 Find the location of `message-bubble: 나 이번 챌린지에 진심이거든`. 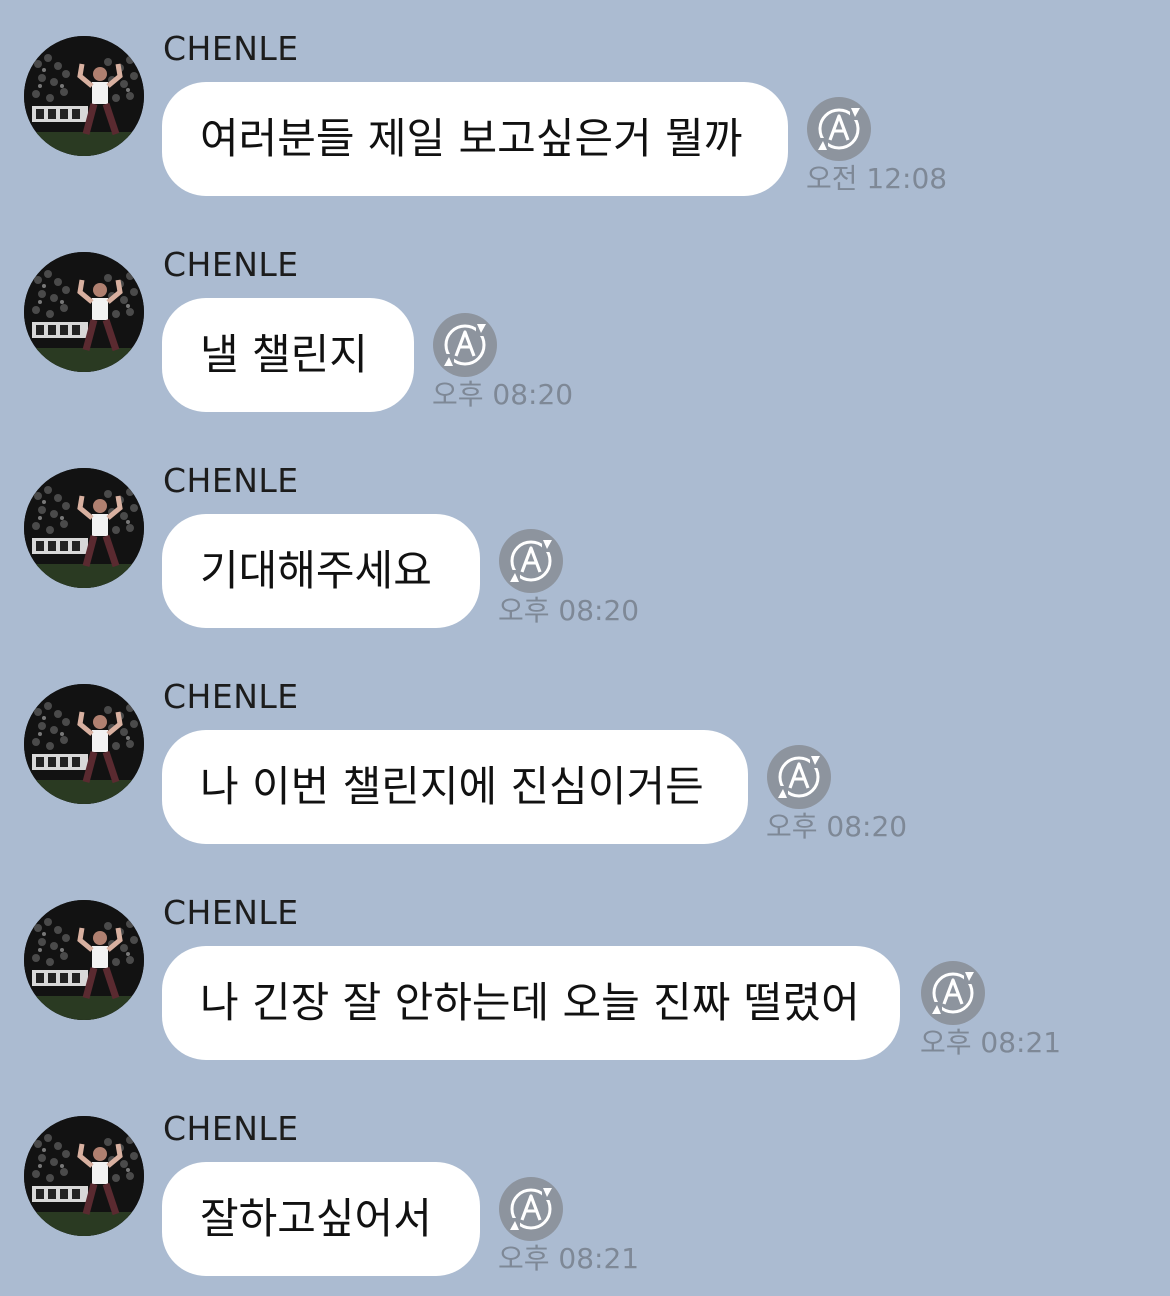

message-bubble: 나 이번 챌린지에 진심이거든 is located at coordinates (455, 787).